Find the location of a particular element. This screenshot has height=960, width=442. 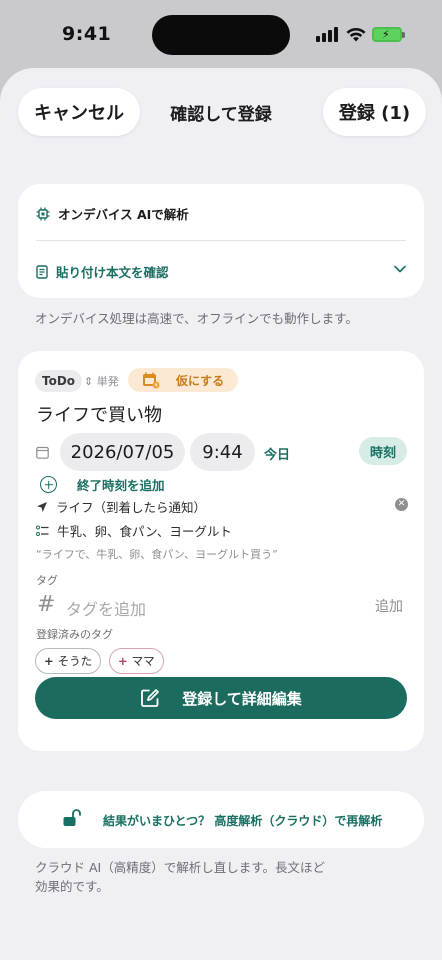

on-device-note: オンデバイス処理は高速で、オフラインでも動作します。 is located at coordinates (196, 318).